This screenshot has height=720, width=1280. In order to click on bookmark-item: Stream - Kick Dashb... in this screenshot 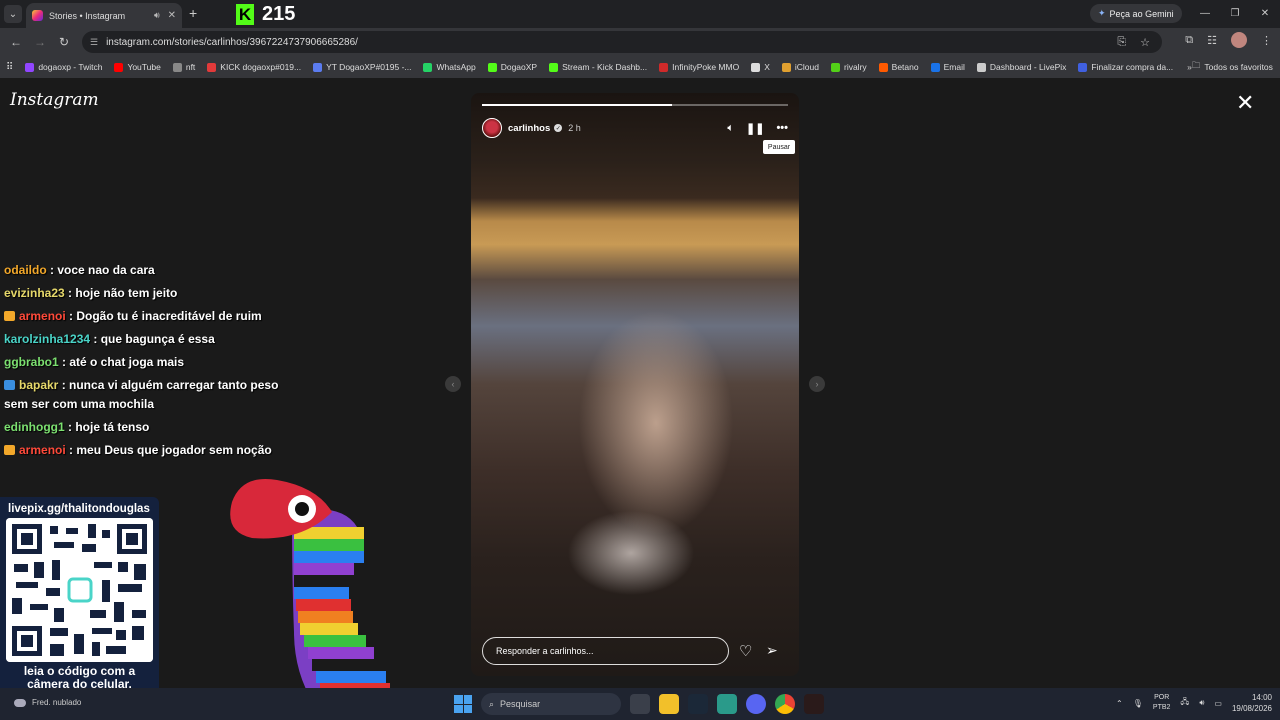, I will do `click(598, 67)`.